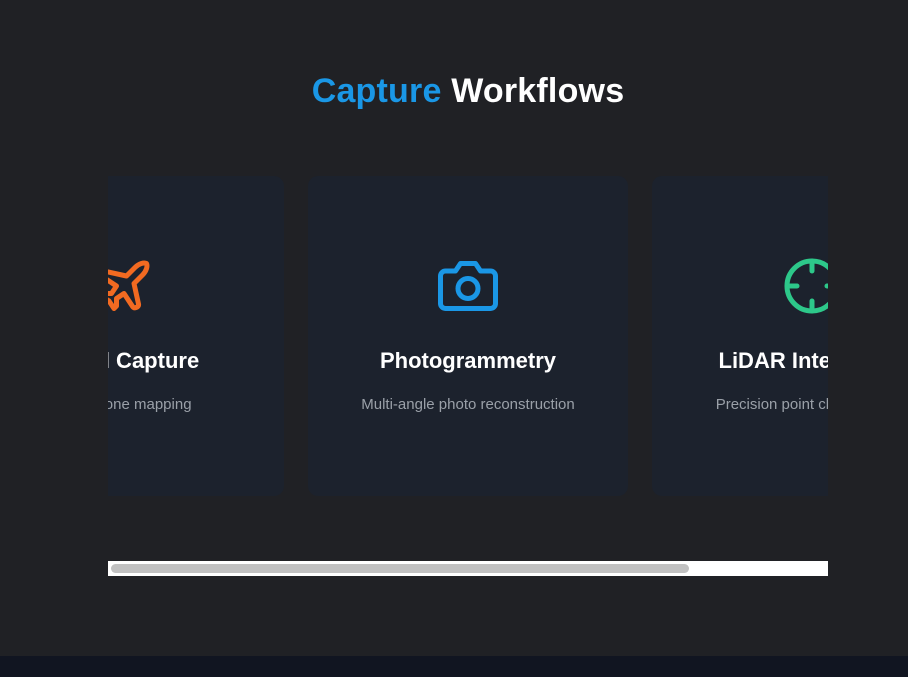 The height and width of the screenshot is (677, 908). I want to click on section-title: Capture Workflows, so click(454, 91).